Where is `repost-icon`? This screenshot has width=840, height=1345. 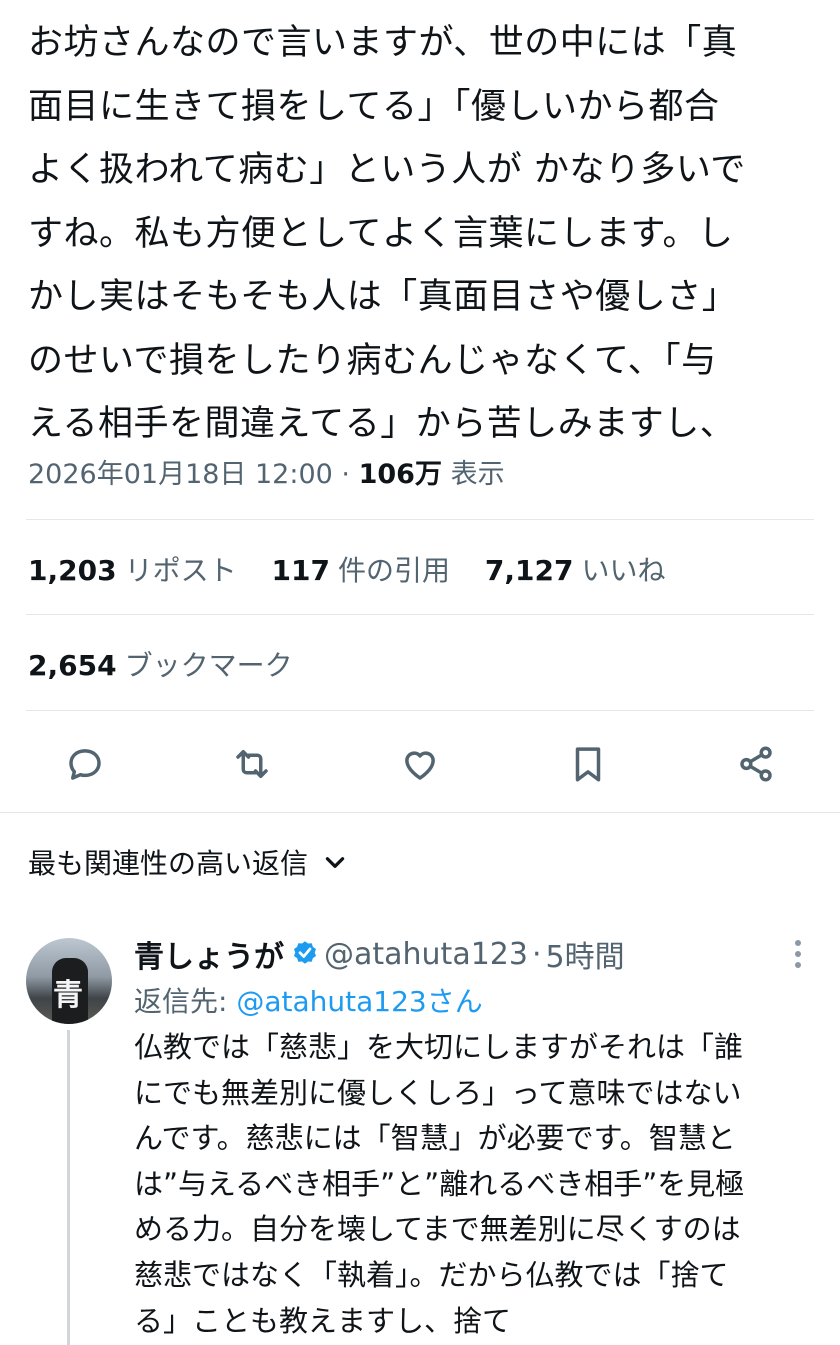
repost-icon is located at coordinates (252, 764).